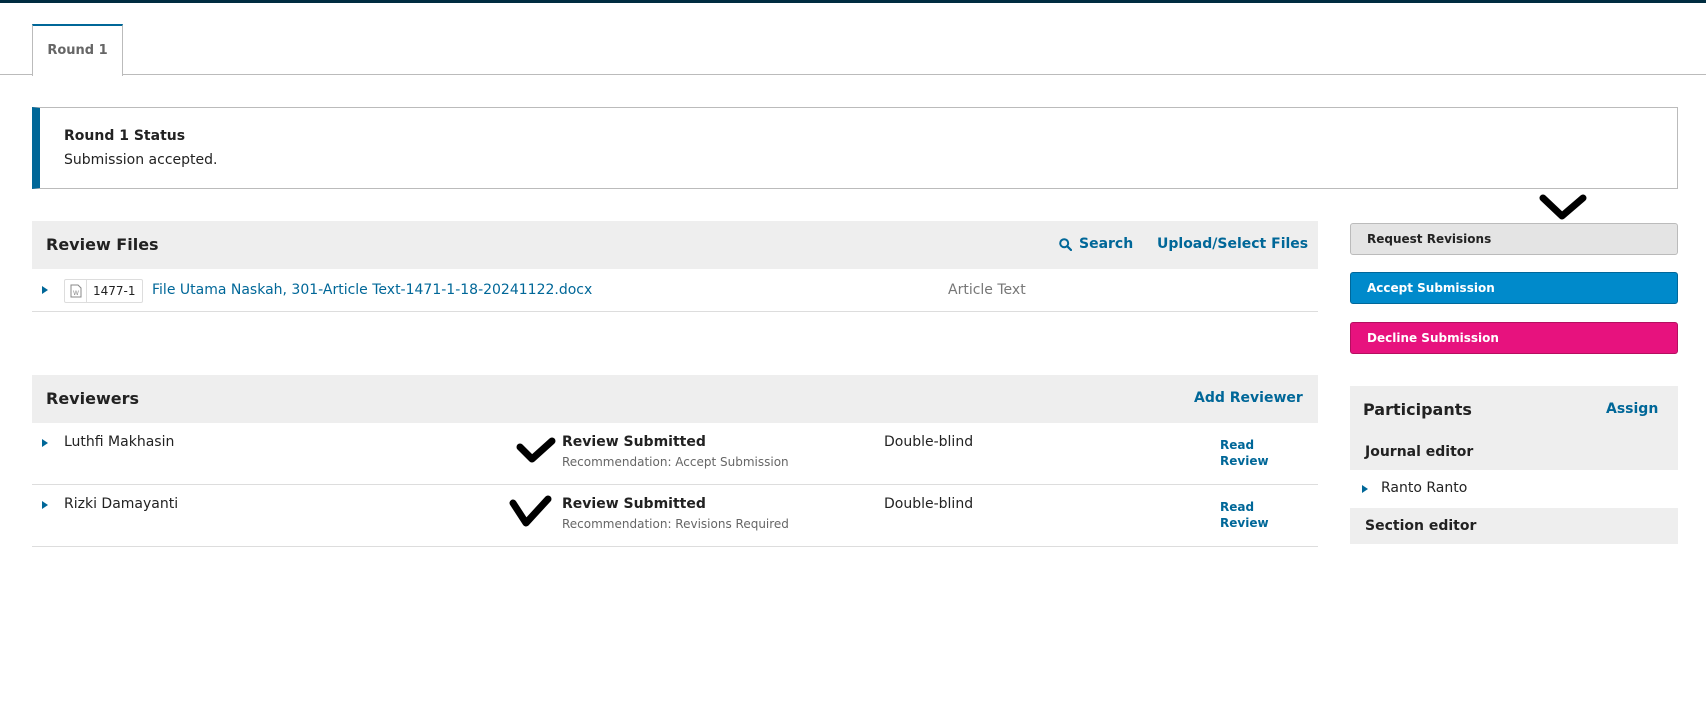 Image resolution: width=1706 pixels, height=720 pixels. I want to click on tab-round-1: Round 1, so click(77, 50).